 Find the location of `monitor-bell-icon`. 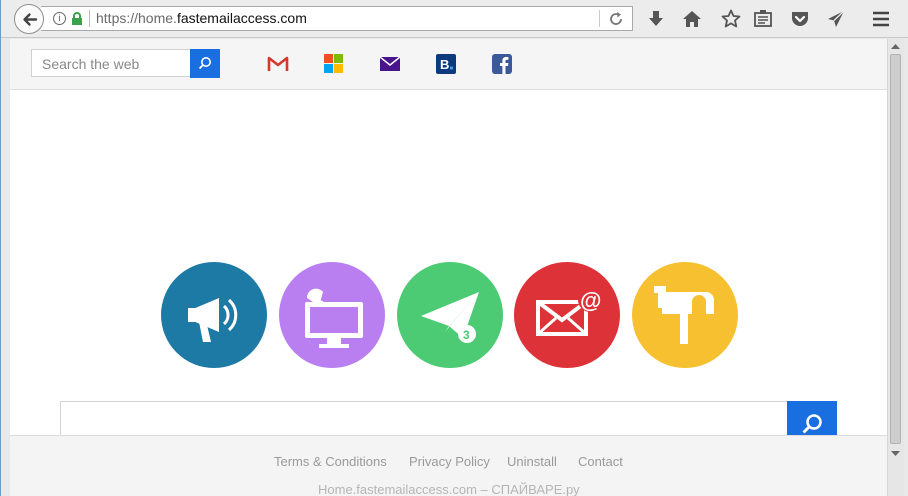

monitor-bell-icon is located at coordinates (334, 318).